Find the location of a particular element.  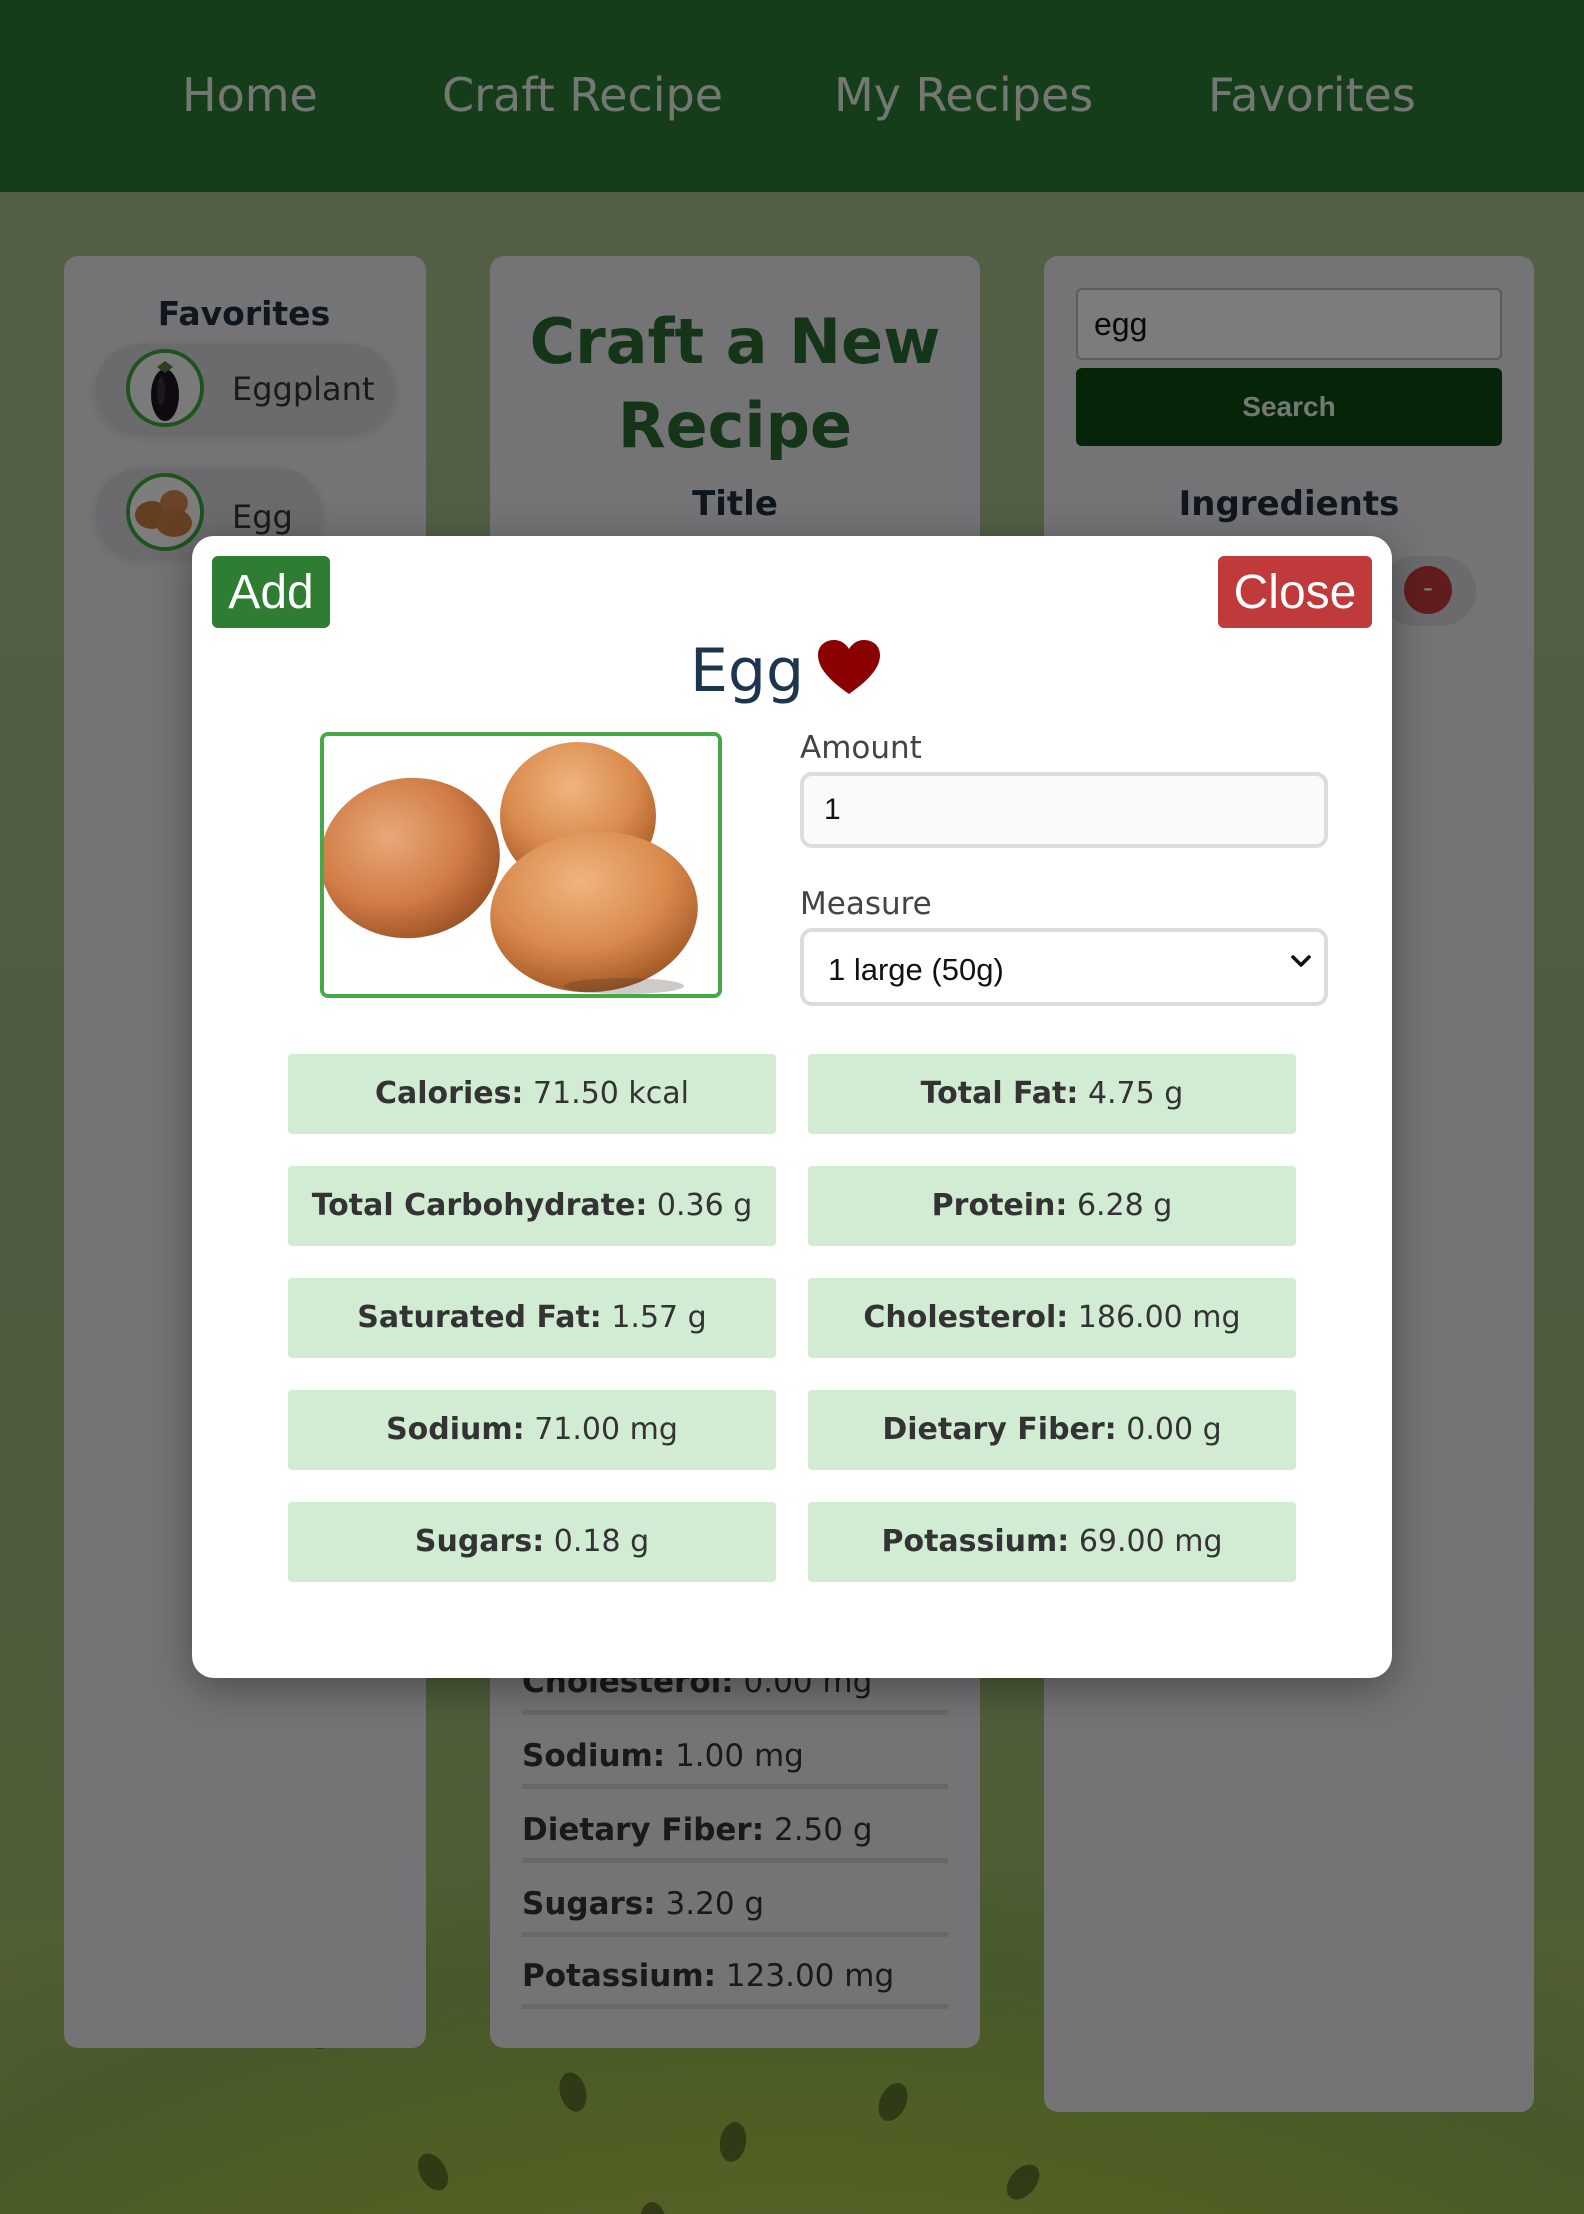

nutrient-total-carbohydrate: Total Carbohydrate: 0.36 g is located at coordinates (532, 1206).